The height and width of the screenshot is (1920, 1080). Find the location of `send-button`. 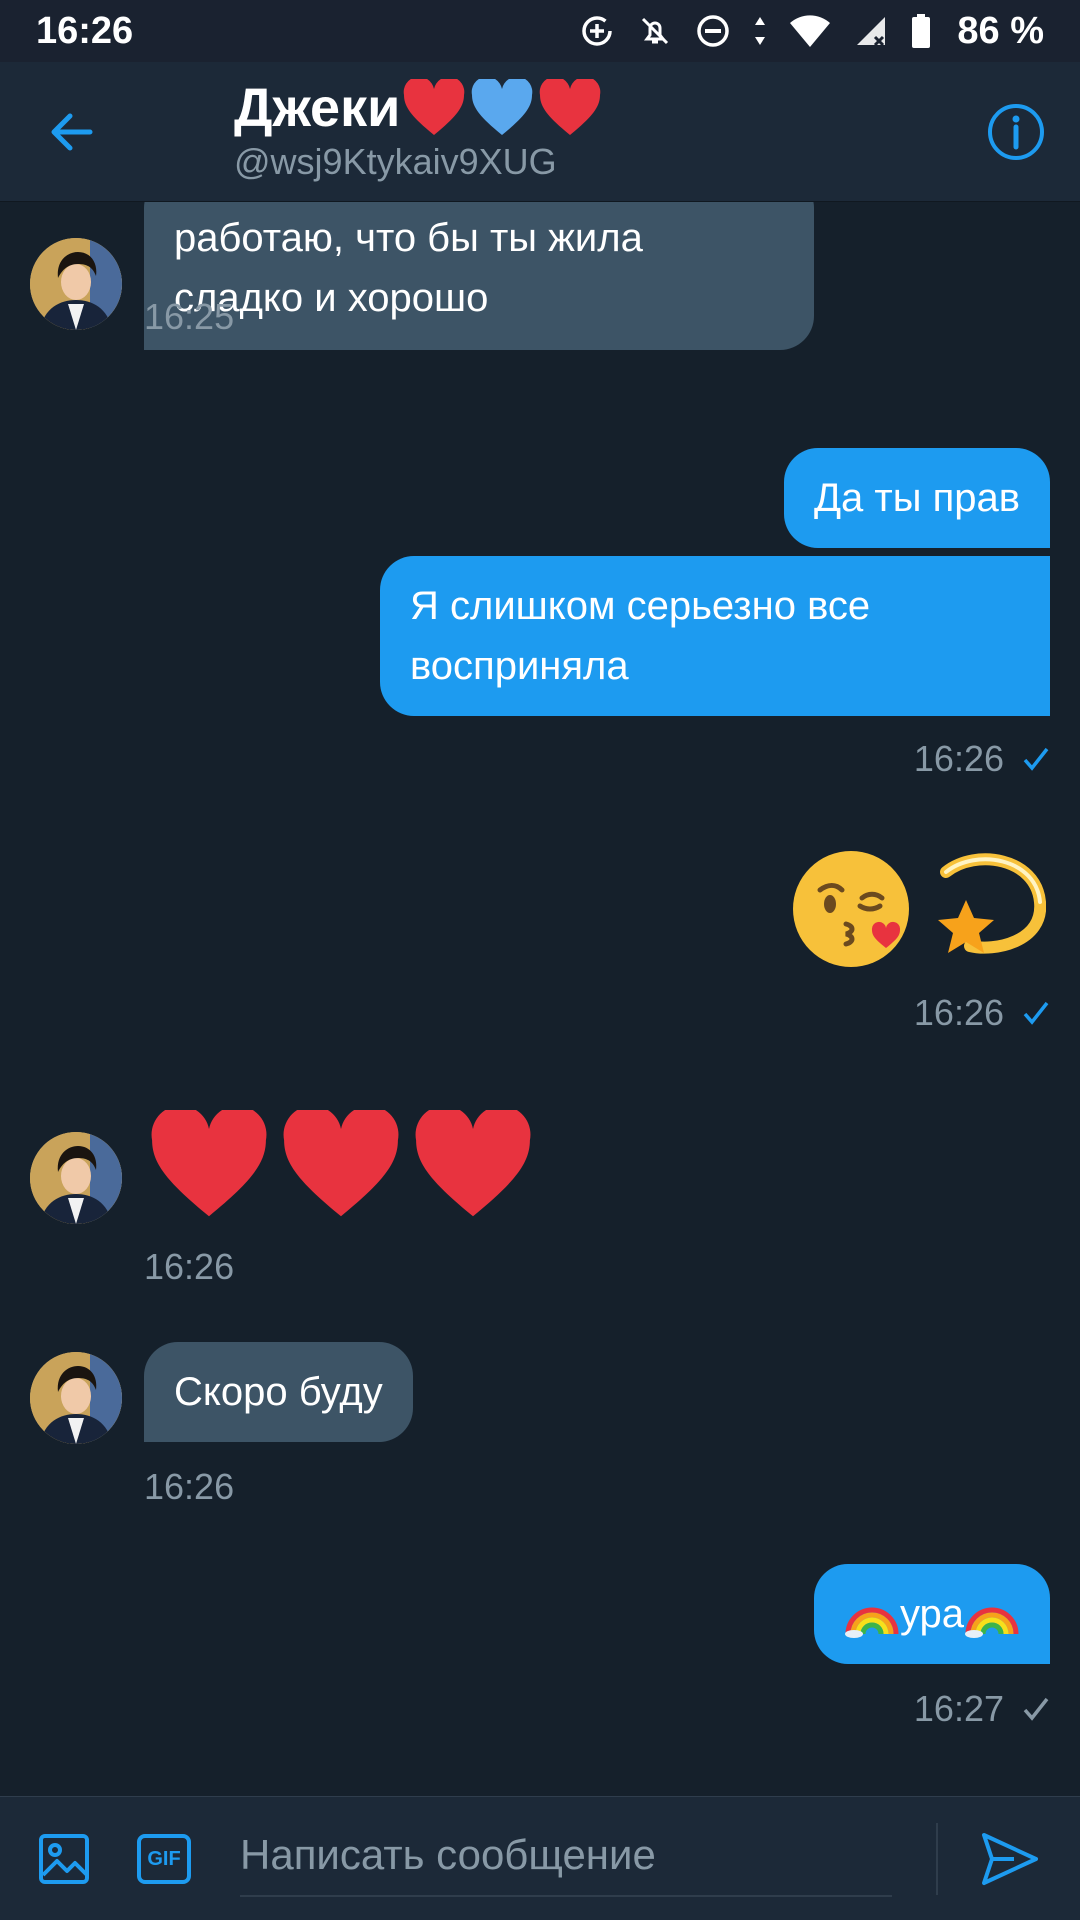

send-button is located at coordinates (1010, 1859).